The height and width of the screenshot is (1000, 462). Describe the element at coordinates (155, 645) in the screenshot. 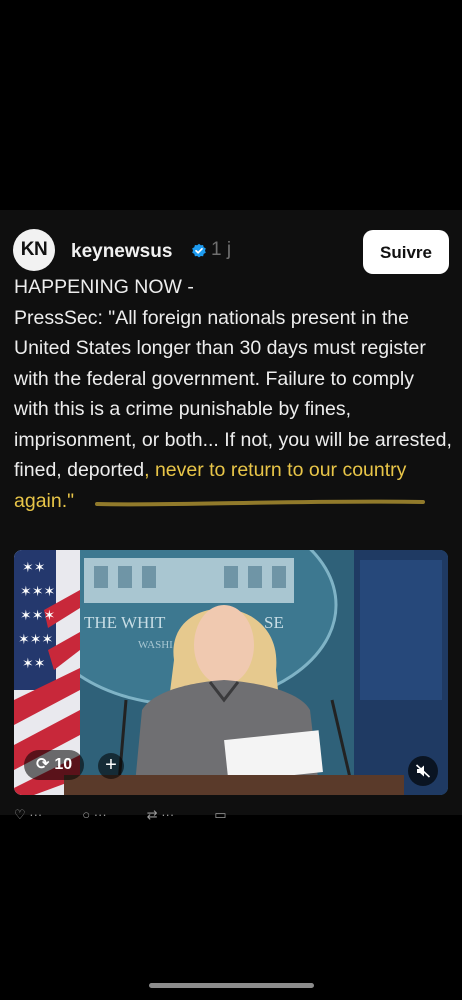

I see `backdrop-subtext: WASHI` at that location.